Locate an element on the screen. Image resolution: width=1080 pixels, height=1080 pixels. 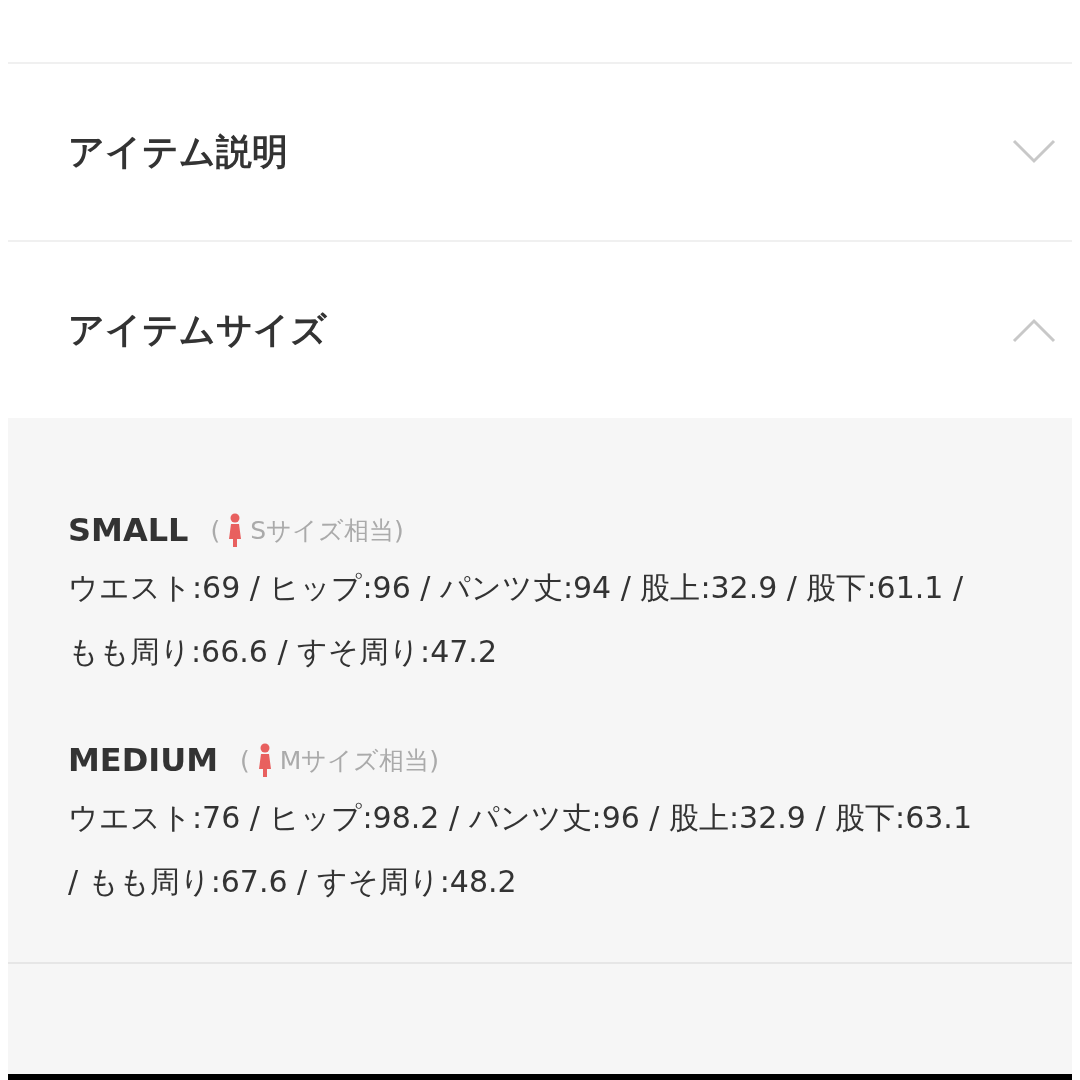
measurements-text: ウエスト:69 / ヒップ:96 / パンツ丈:94 / 股上:32.9 / 股下:61.1 / もも周り:66.6 / すそ周り:47.2 is located at coordinates (516, 620).